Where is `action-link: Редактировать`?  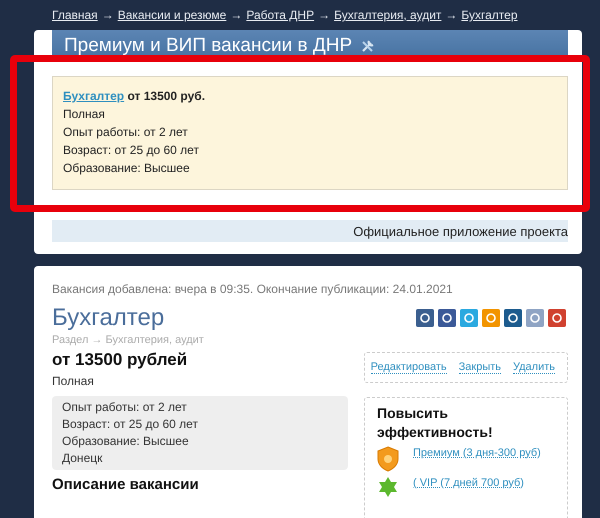
action-link: Редактировать is located at coordinates (408, 367).